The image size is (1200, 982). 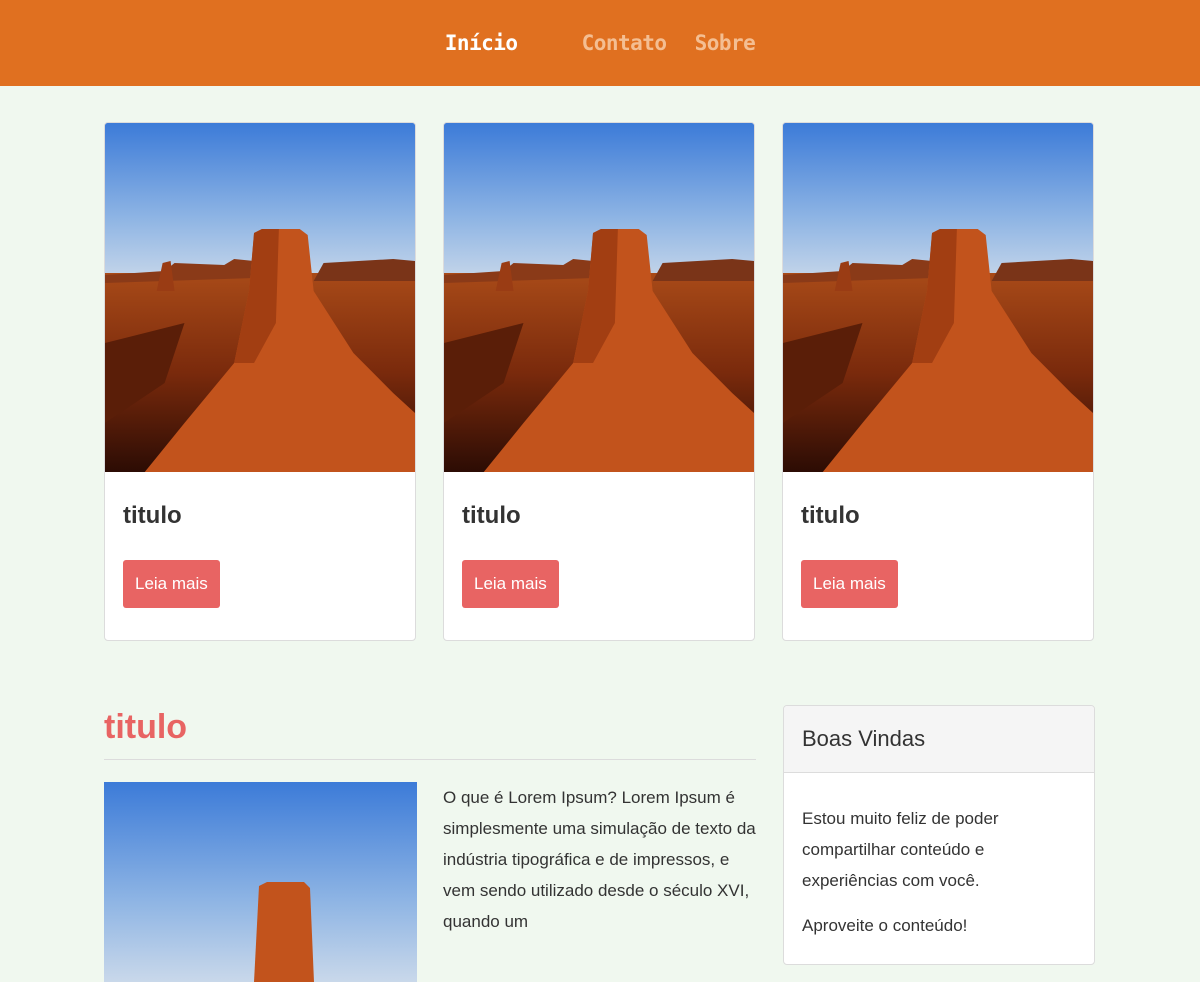 I want to click on sidebar-title: Boas Vindas, so click(x=939, y=739).